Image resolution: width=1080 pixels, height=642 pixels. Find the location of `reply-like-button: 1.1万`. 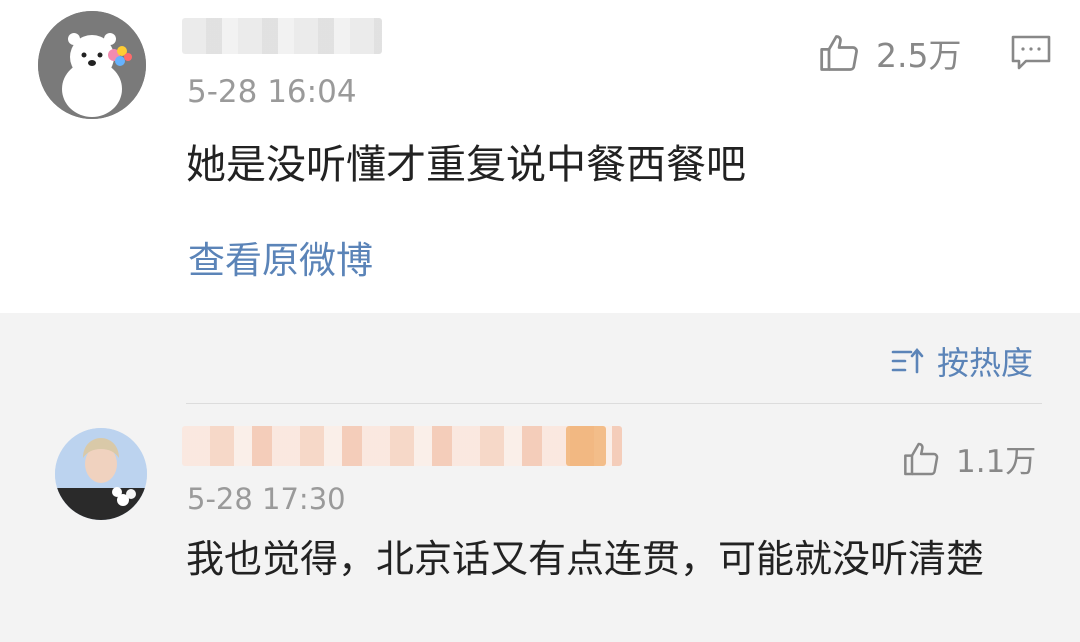

reply-like-button: 1.1万 is located at coordinates (969, 458).